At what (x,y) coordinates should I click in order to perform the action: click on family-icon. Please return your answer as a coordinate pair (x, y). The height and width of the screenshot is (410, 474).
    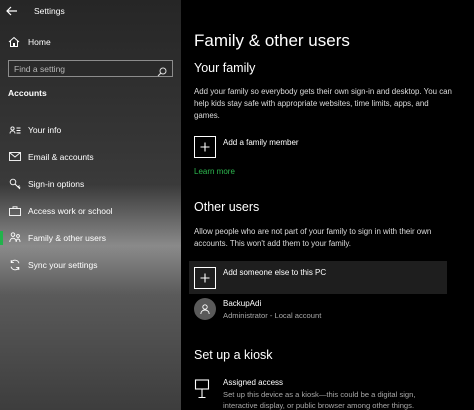
    Looking at the image, I should click on (15, 238).